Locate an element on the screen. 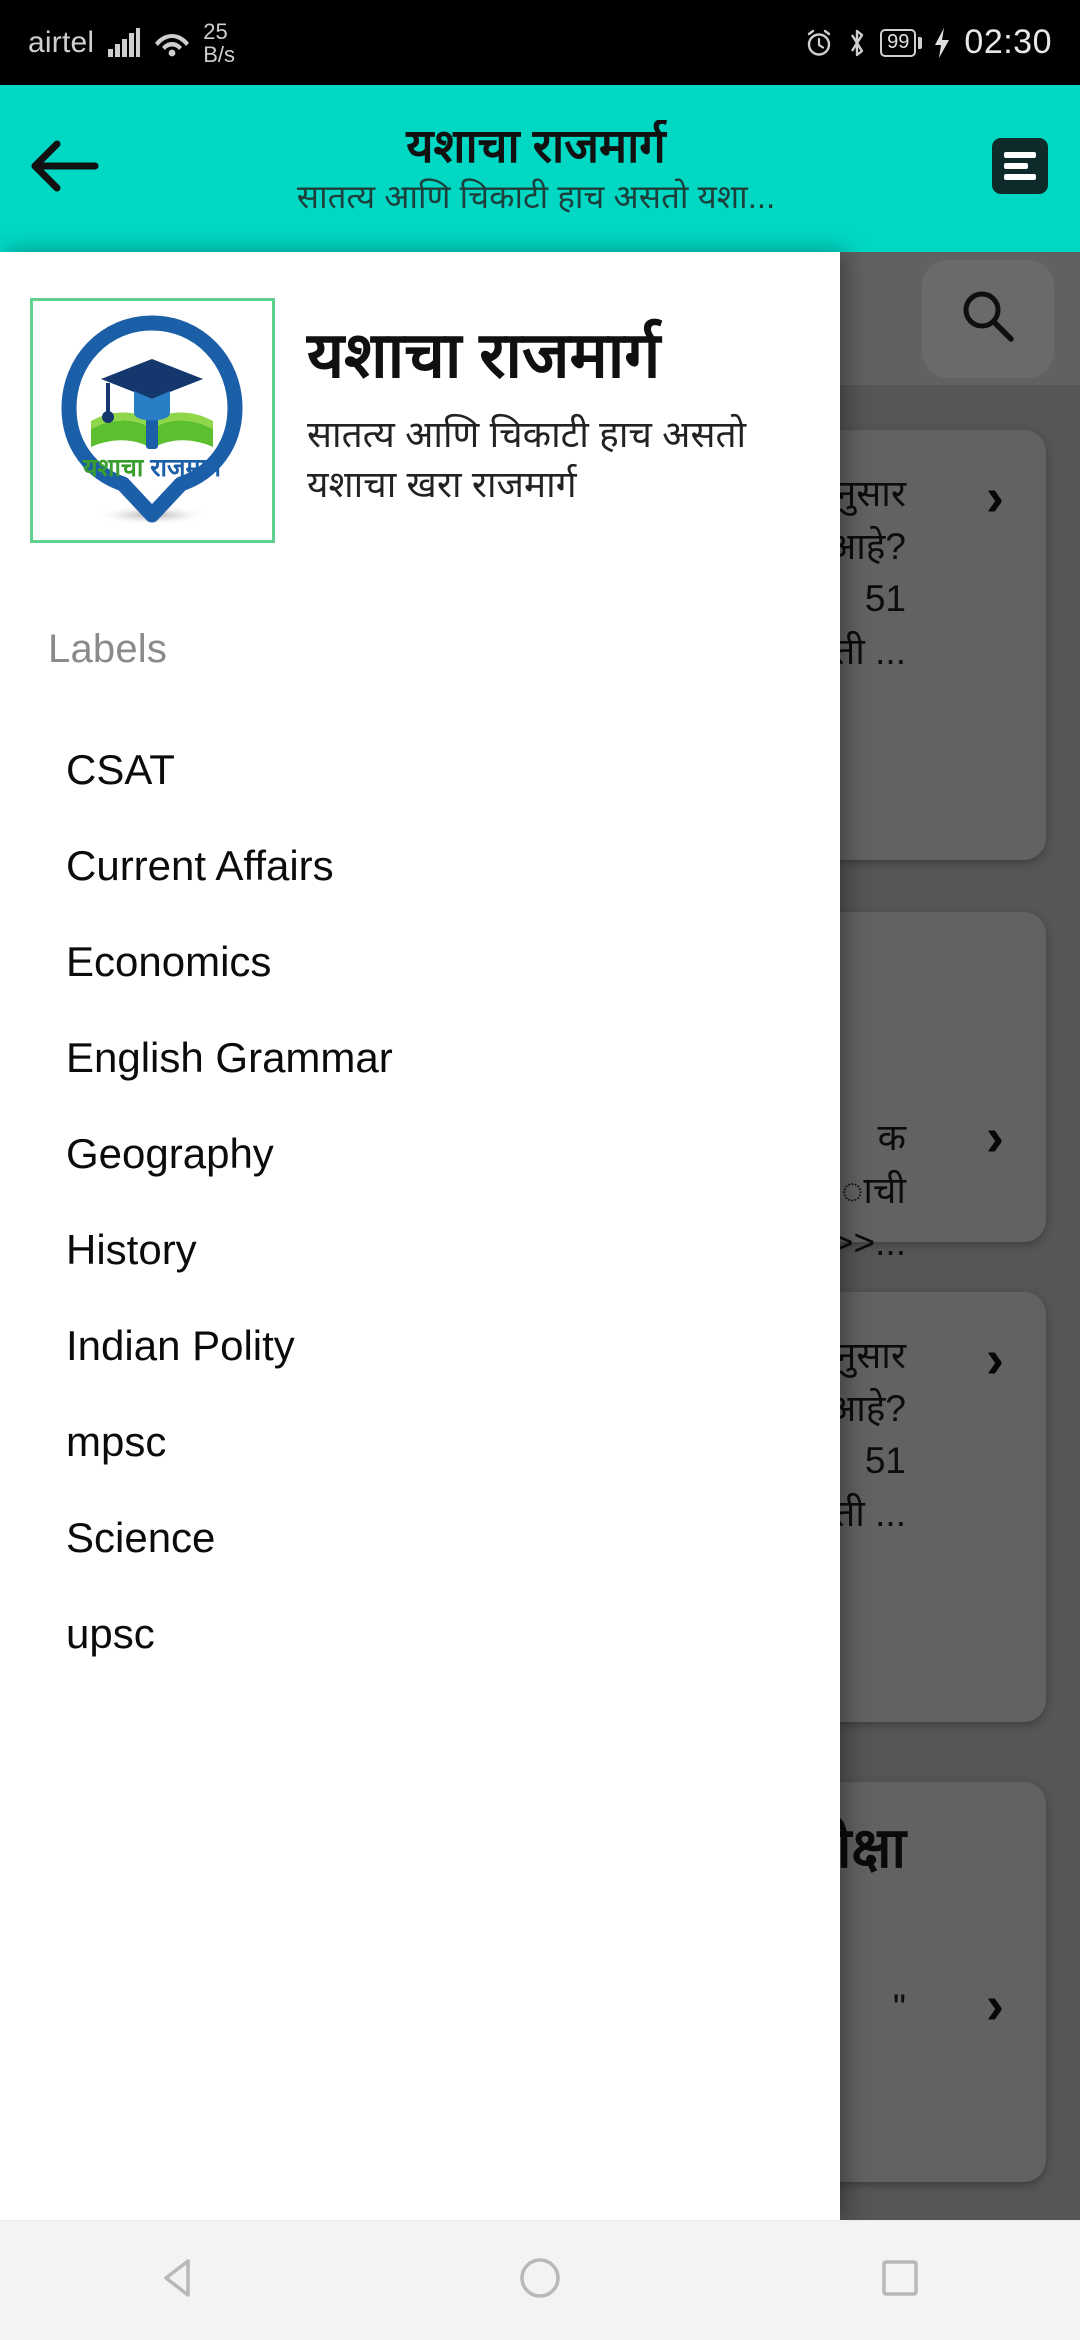 Image resolution: width=1080 pixels, height=2340 pixels. nav-back-button is located at coordinates (180, 2280).